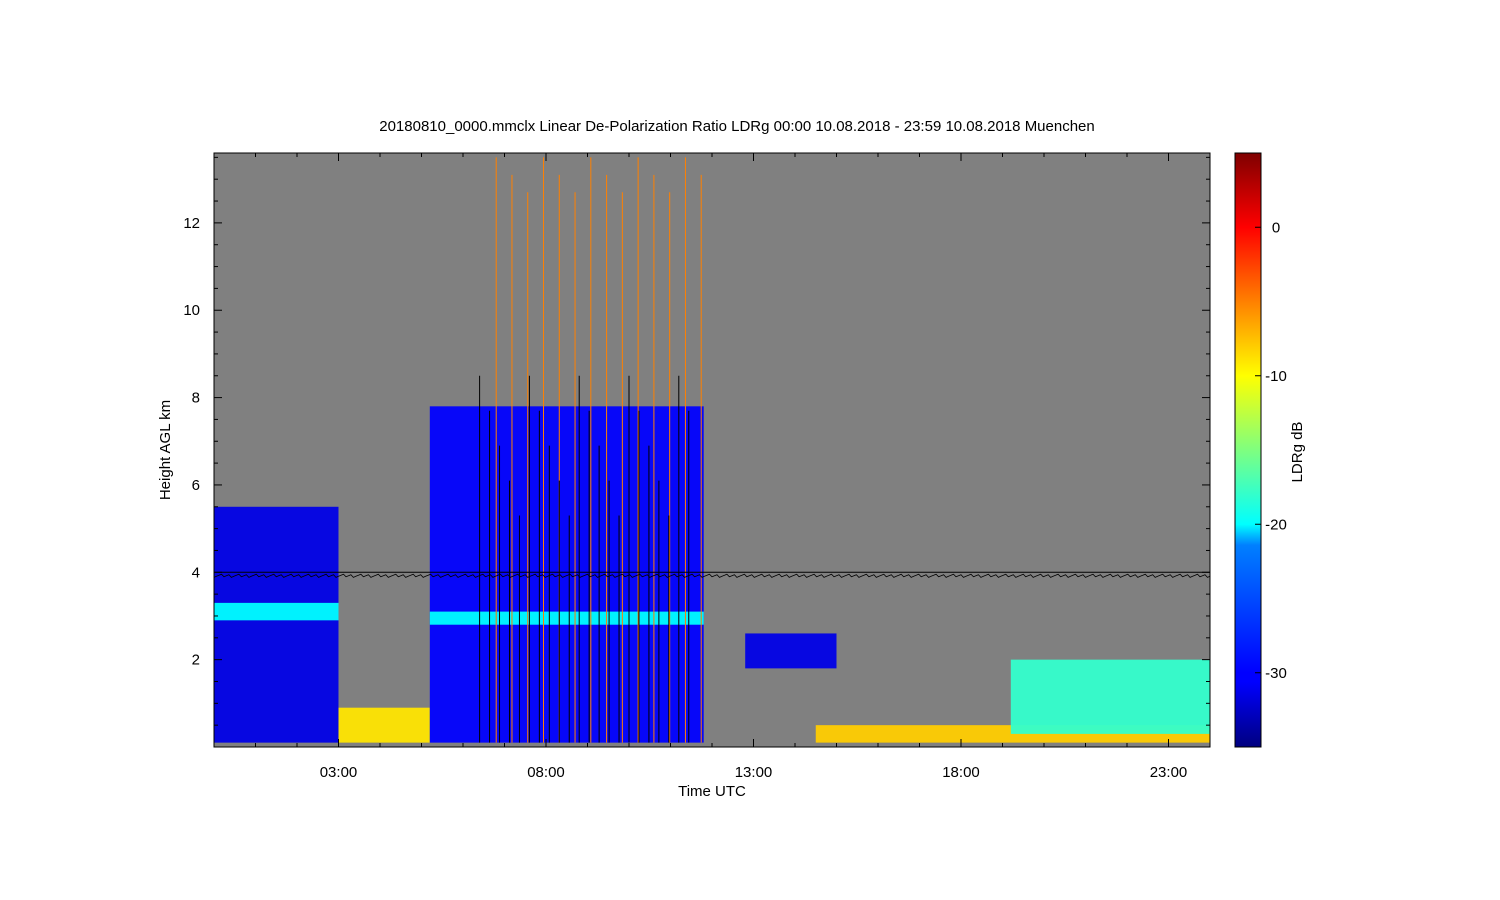 The width and height of the screenshot is (1500, 900). I want to click on colorbar-gradient, so click(1248, 450).